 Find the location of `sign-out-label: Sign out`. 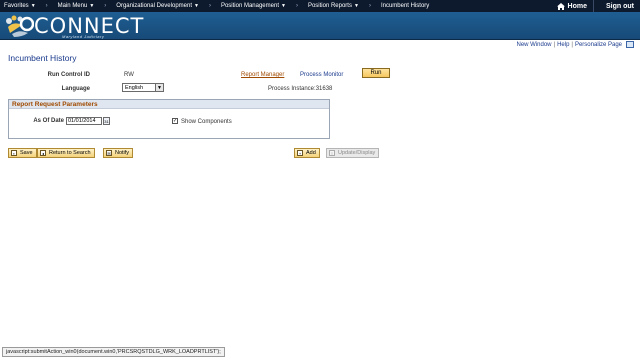

sign-out-label: Sign out is located at coordinates (620, 6).